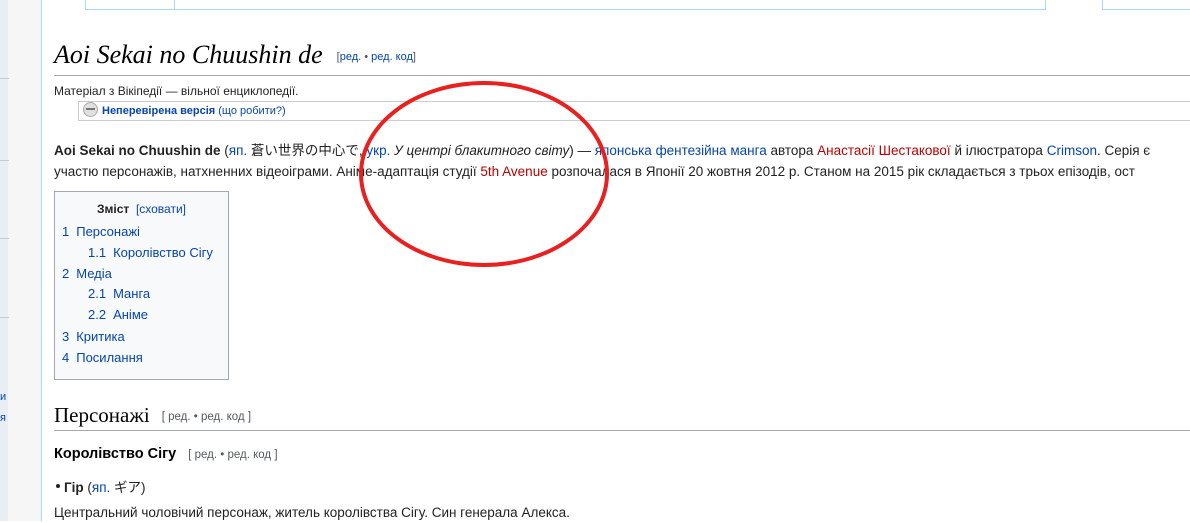 The height and width of the screenshot is (523, 1190). What do you see at coordinates (3, 418) in the screenshot?
I see `sidebar-link-fragment: я` at bounding box center [3, 418].